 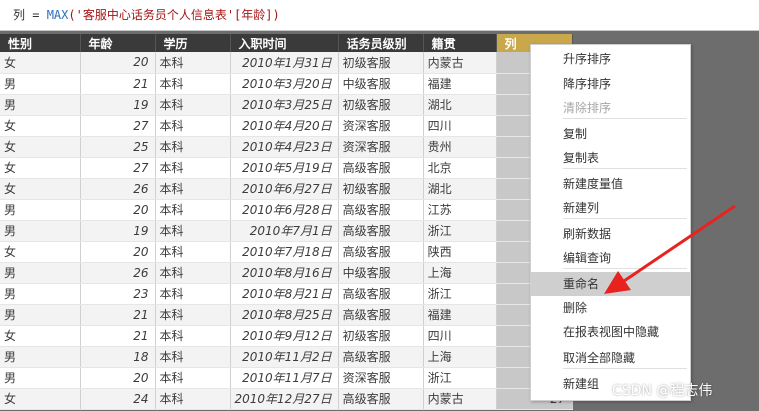 I want to click on arrow-shaft, so click(x=679, y=243).